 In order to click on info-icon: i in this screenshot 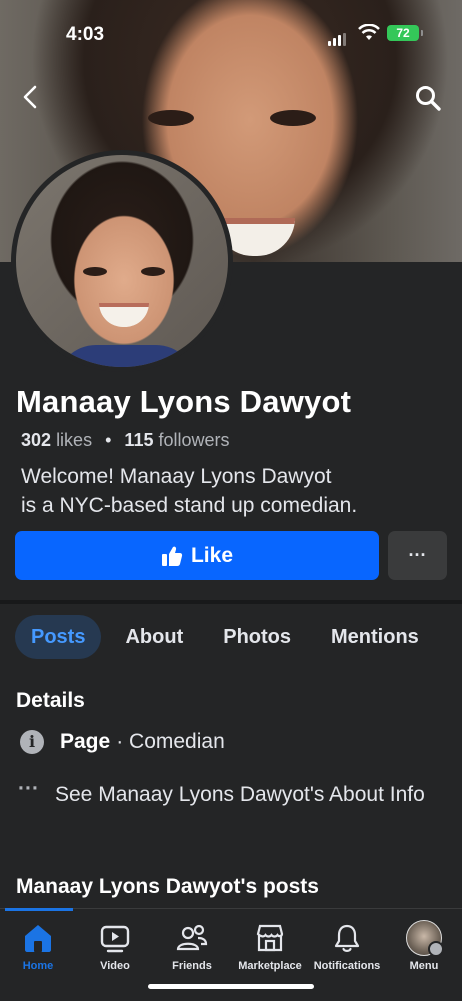, I will do `click(32, 742)`.